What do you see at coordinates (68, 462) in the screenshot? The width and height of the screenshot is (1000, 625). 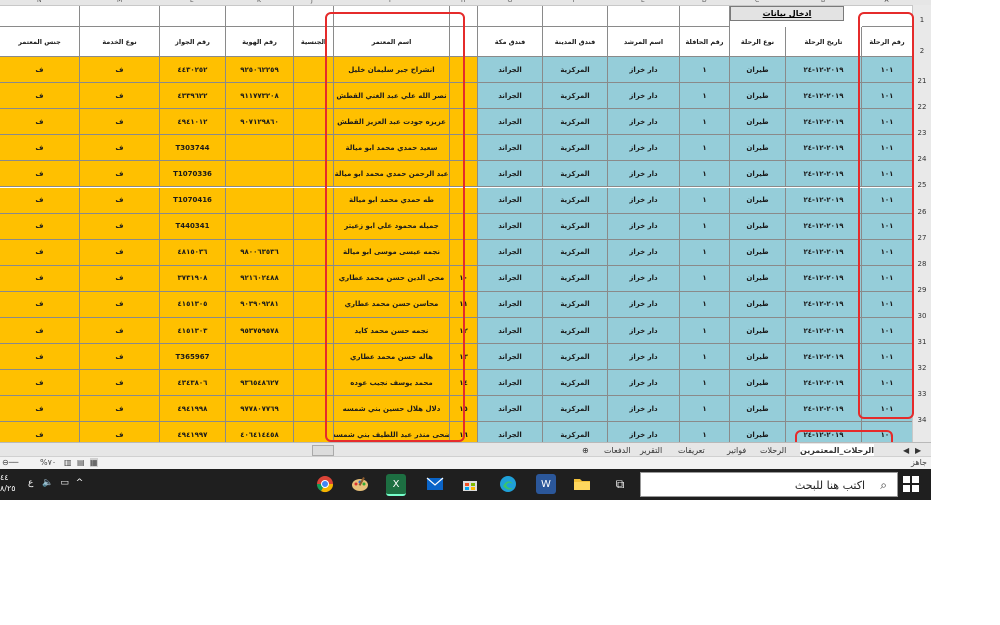 I see `page-layout-view-icon: ▥` at bounding box center [68, 462].